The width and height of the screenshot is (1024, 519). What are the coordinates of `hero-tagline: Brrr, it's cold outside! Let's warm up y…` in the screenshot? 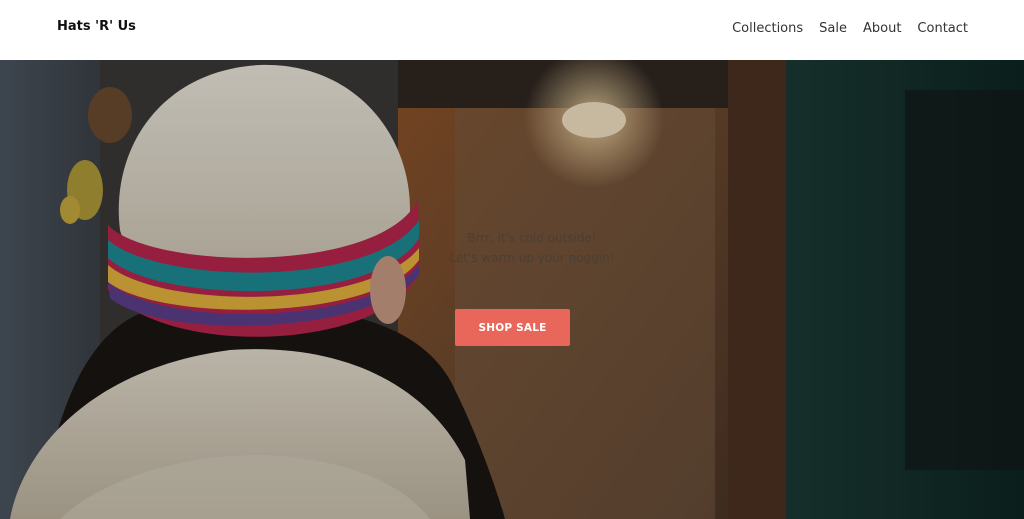 It's located at (532, 248).